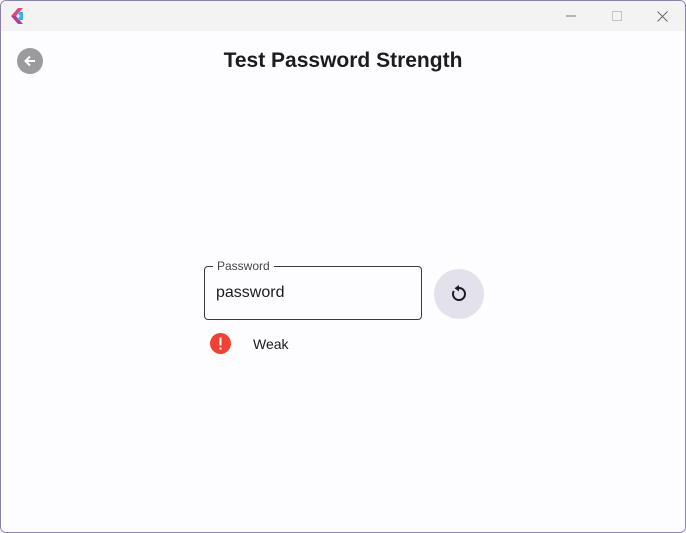  Describe the element at coordinates (243, 266) in the screenshot. I see `password-field-label: Password` at that location.